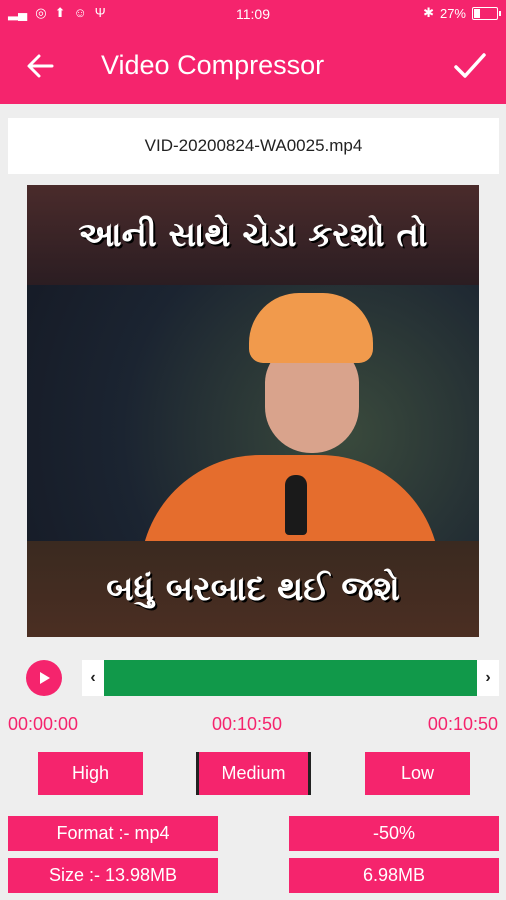  What do you see at coordinates (488, 678) in the screenshot?
I see `trim-handle-right: ›` at bounding box center [488, 678].